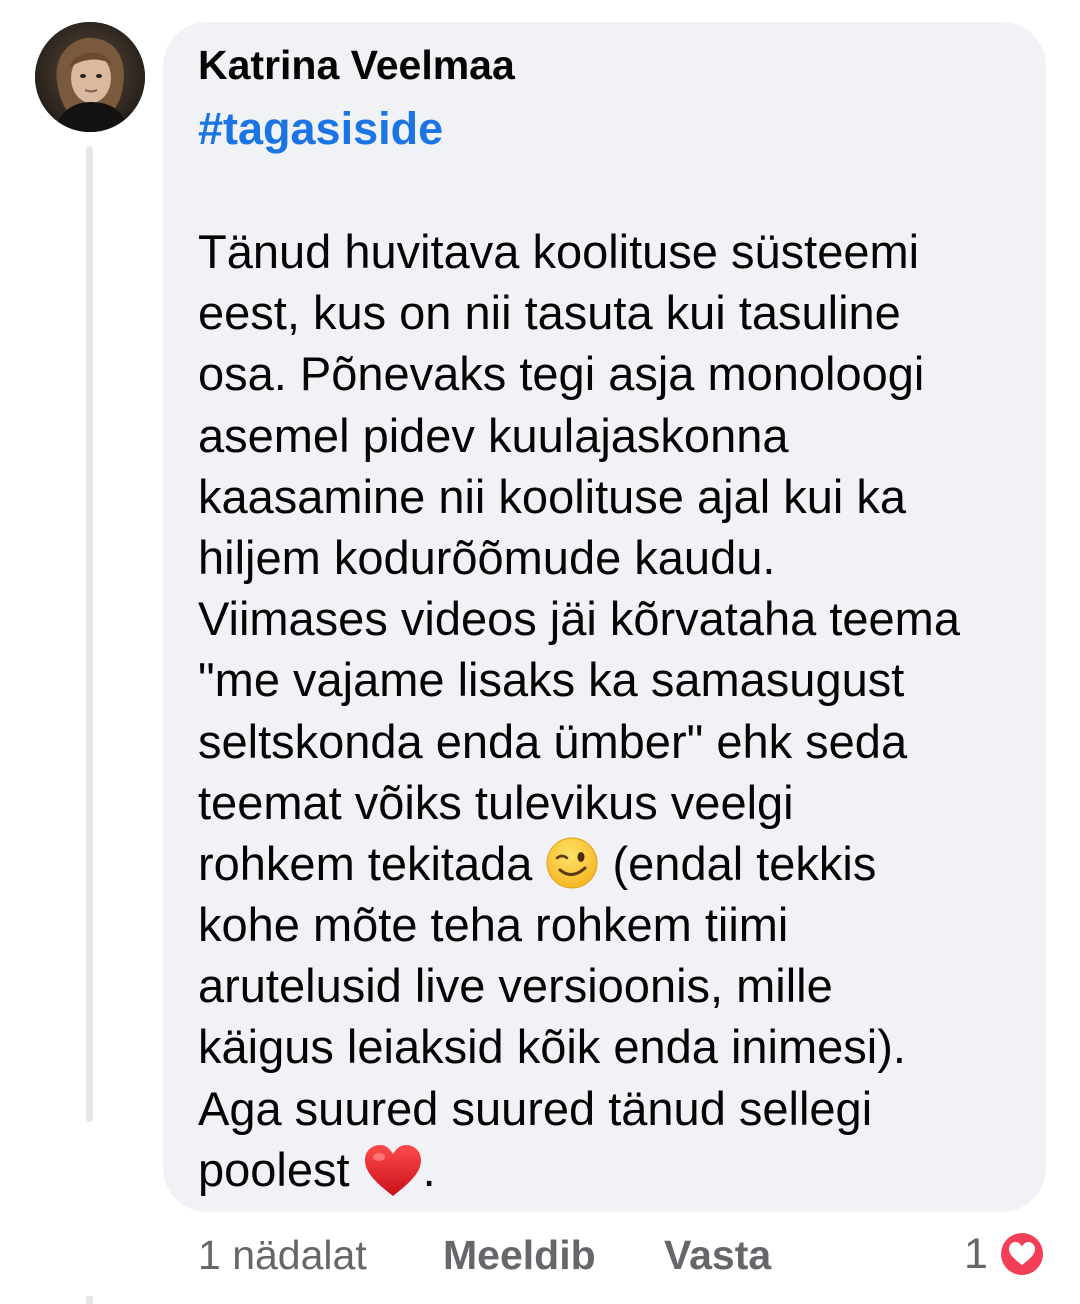  What do you see at coordinates (356, 65) in the screenshot?
I see `author-name: Katrina Veelmaa` at bounding box center [356, 65].